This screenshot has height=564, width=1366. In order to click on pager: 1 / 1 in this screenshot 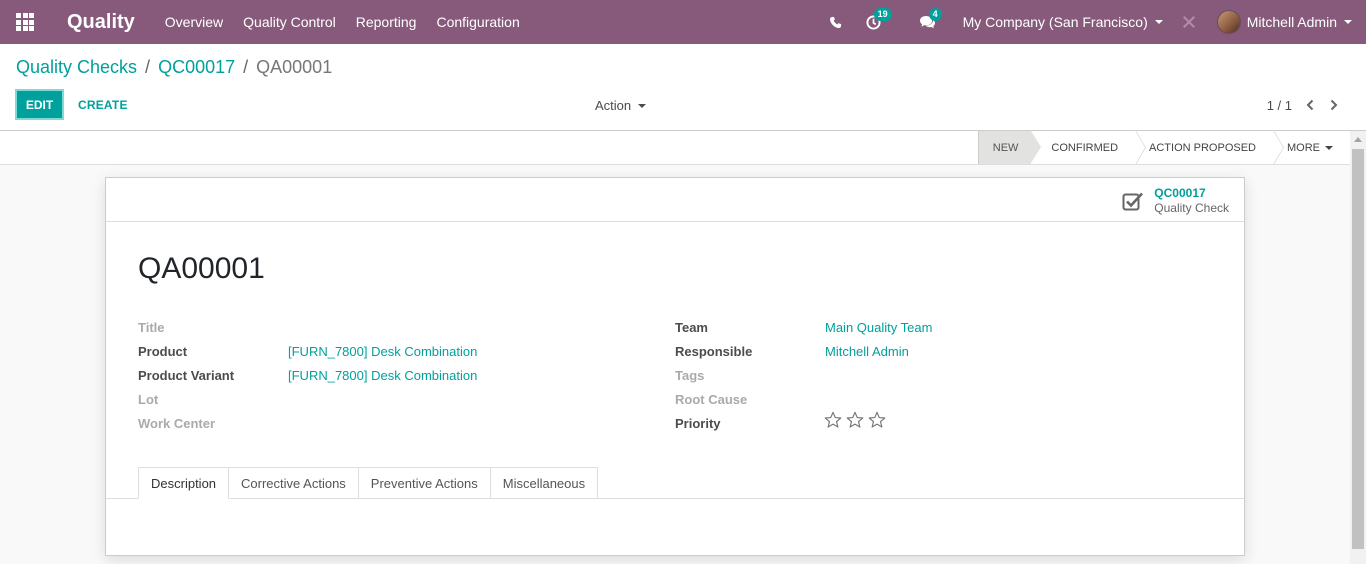, I will do `click(1306, 105)`.